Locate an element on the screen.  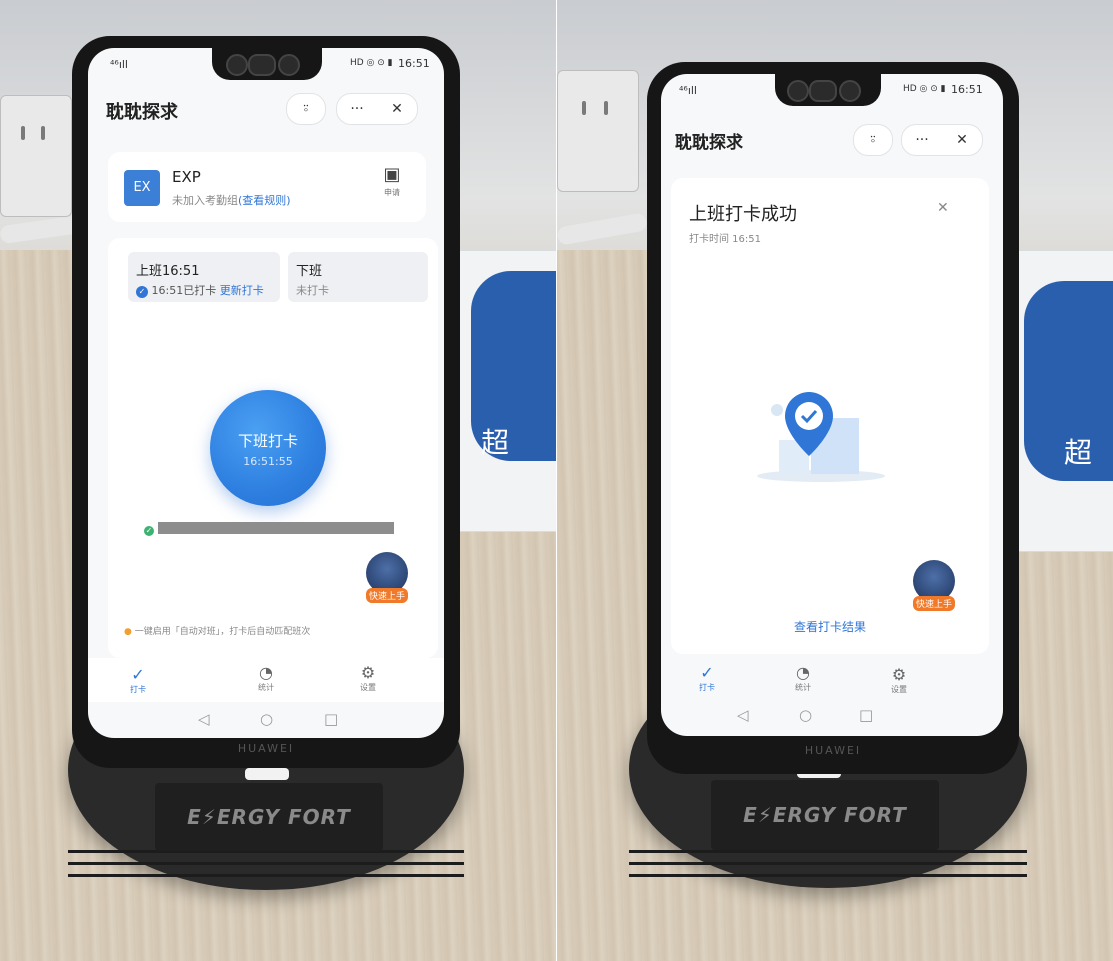
auto-shift-hint-text: 一键启用「自动对班」，打卡后自动匹配班次 is located at coordinates (222, 632).